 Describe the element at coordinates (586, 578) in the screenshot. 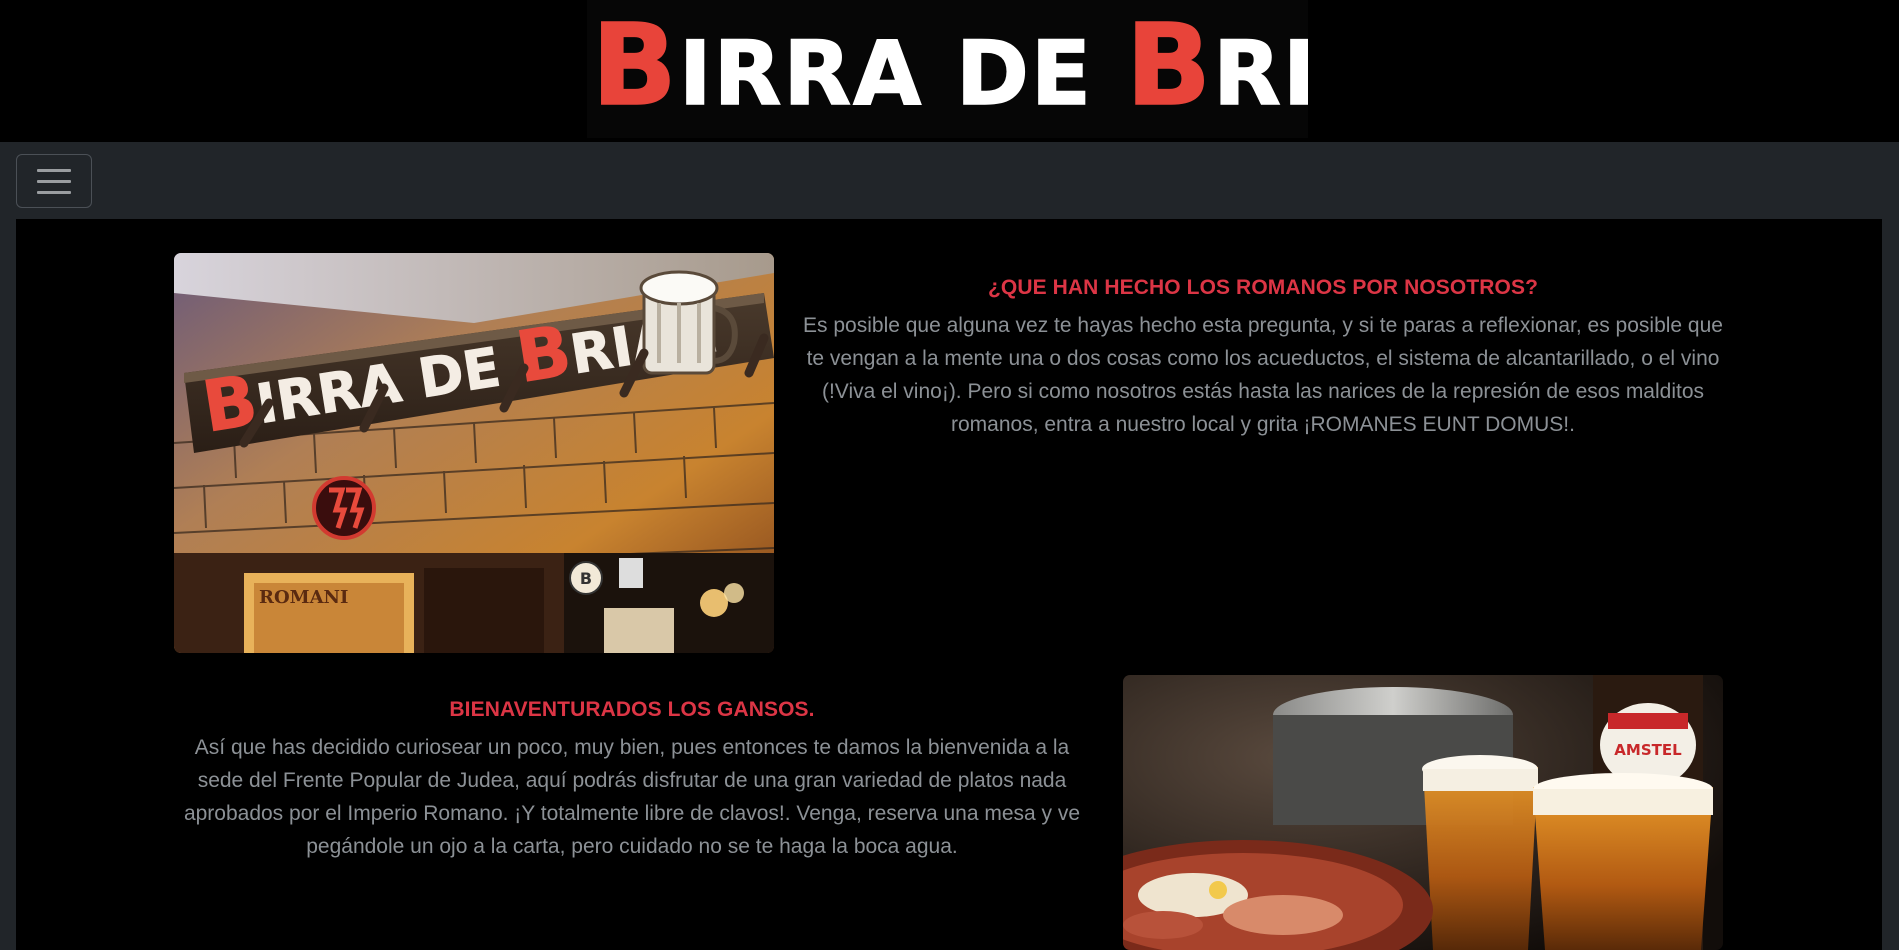

I see `svg-text: B` at that location.